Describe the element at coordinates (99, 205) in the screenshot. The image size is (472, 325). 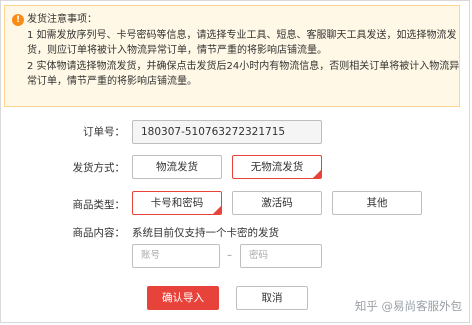
I see `product-type-label: 商品类型：` at that location.